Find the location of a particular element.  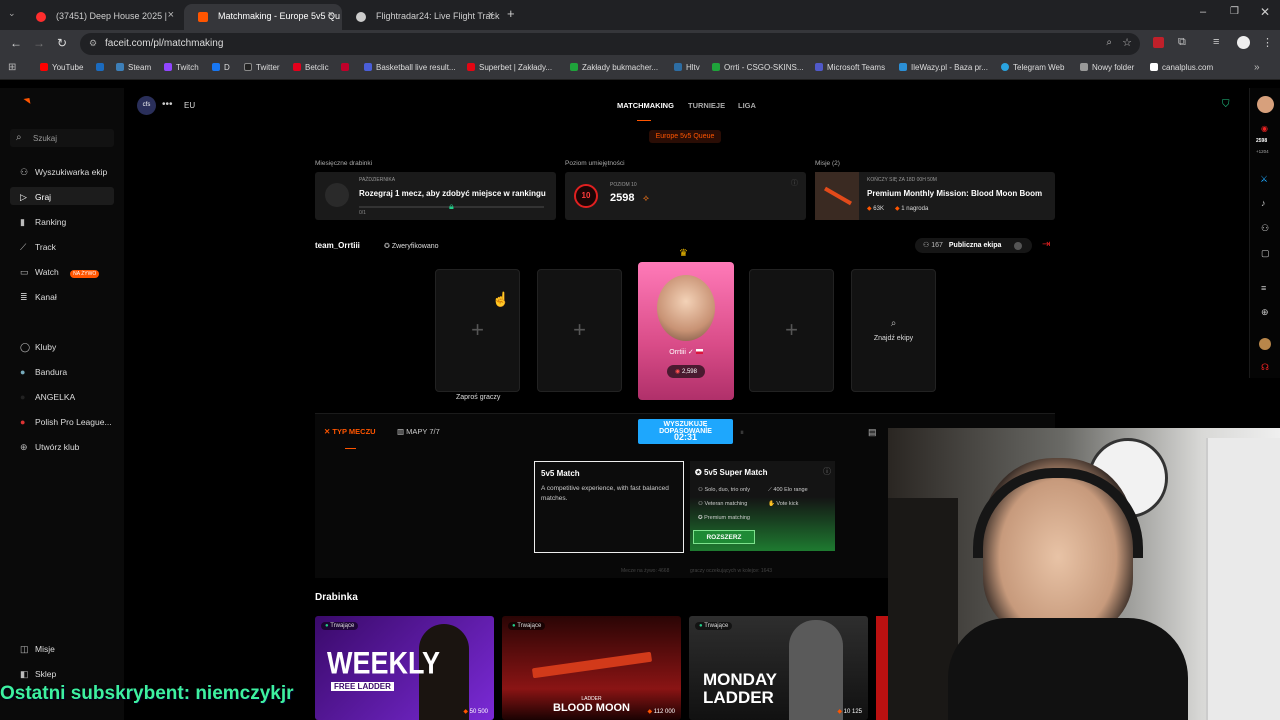

media-icon: ≡ is located at coordinates (1216, 42).